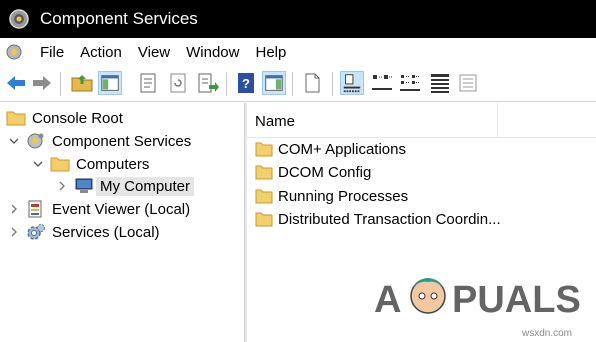 This screenshot has width=596, height=342. What do you see at coordinates (312, 83) in the screenshot?
I see `new-window-icon` at bounding box center [312, 83].